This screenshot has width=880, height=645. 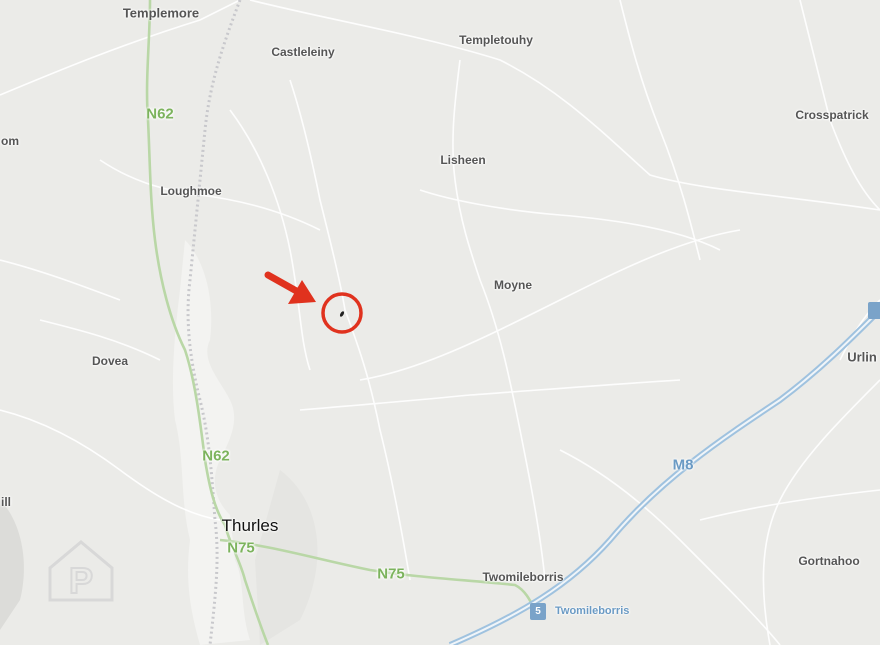 I want to click on place-label-loughmoe: Loughmoe, so click(x=191, y=191).